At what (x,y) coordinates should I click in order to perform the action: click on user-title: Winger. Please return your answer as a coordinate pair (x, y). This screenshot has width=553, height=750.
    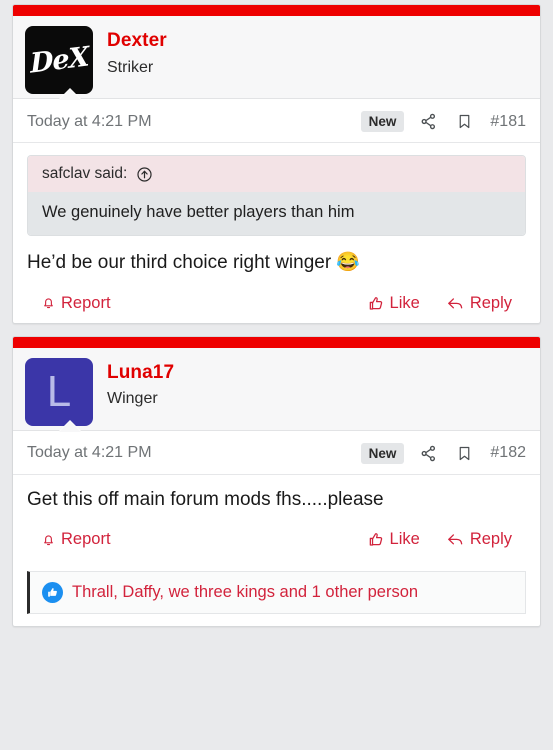
    Looking at the image, I should click on (132, 399).